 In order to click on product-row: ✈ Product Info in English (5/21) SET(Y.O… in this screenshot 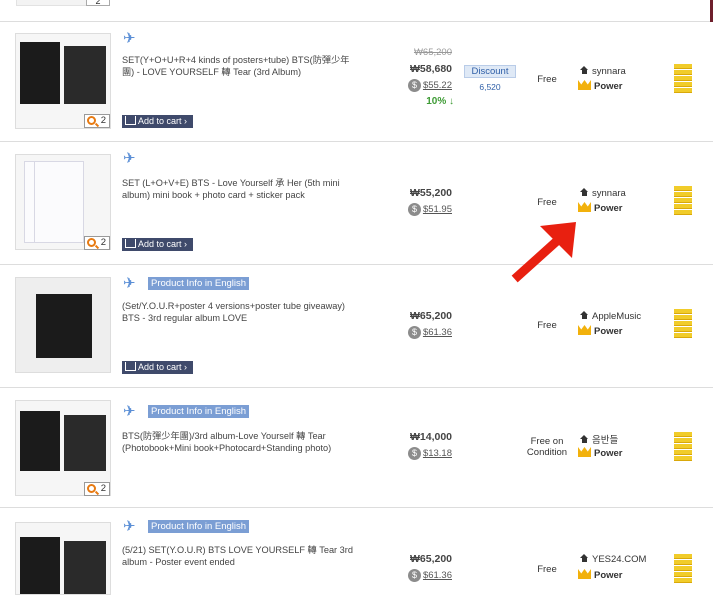, I will do `click(356, 551)`.